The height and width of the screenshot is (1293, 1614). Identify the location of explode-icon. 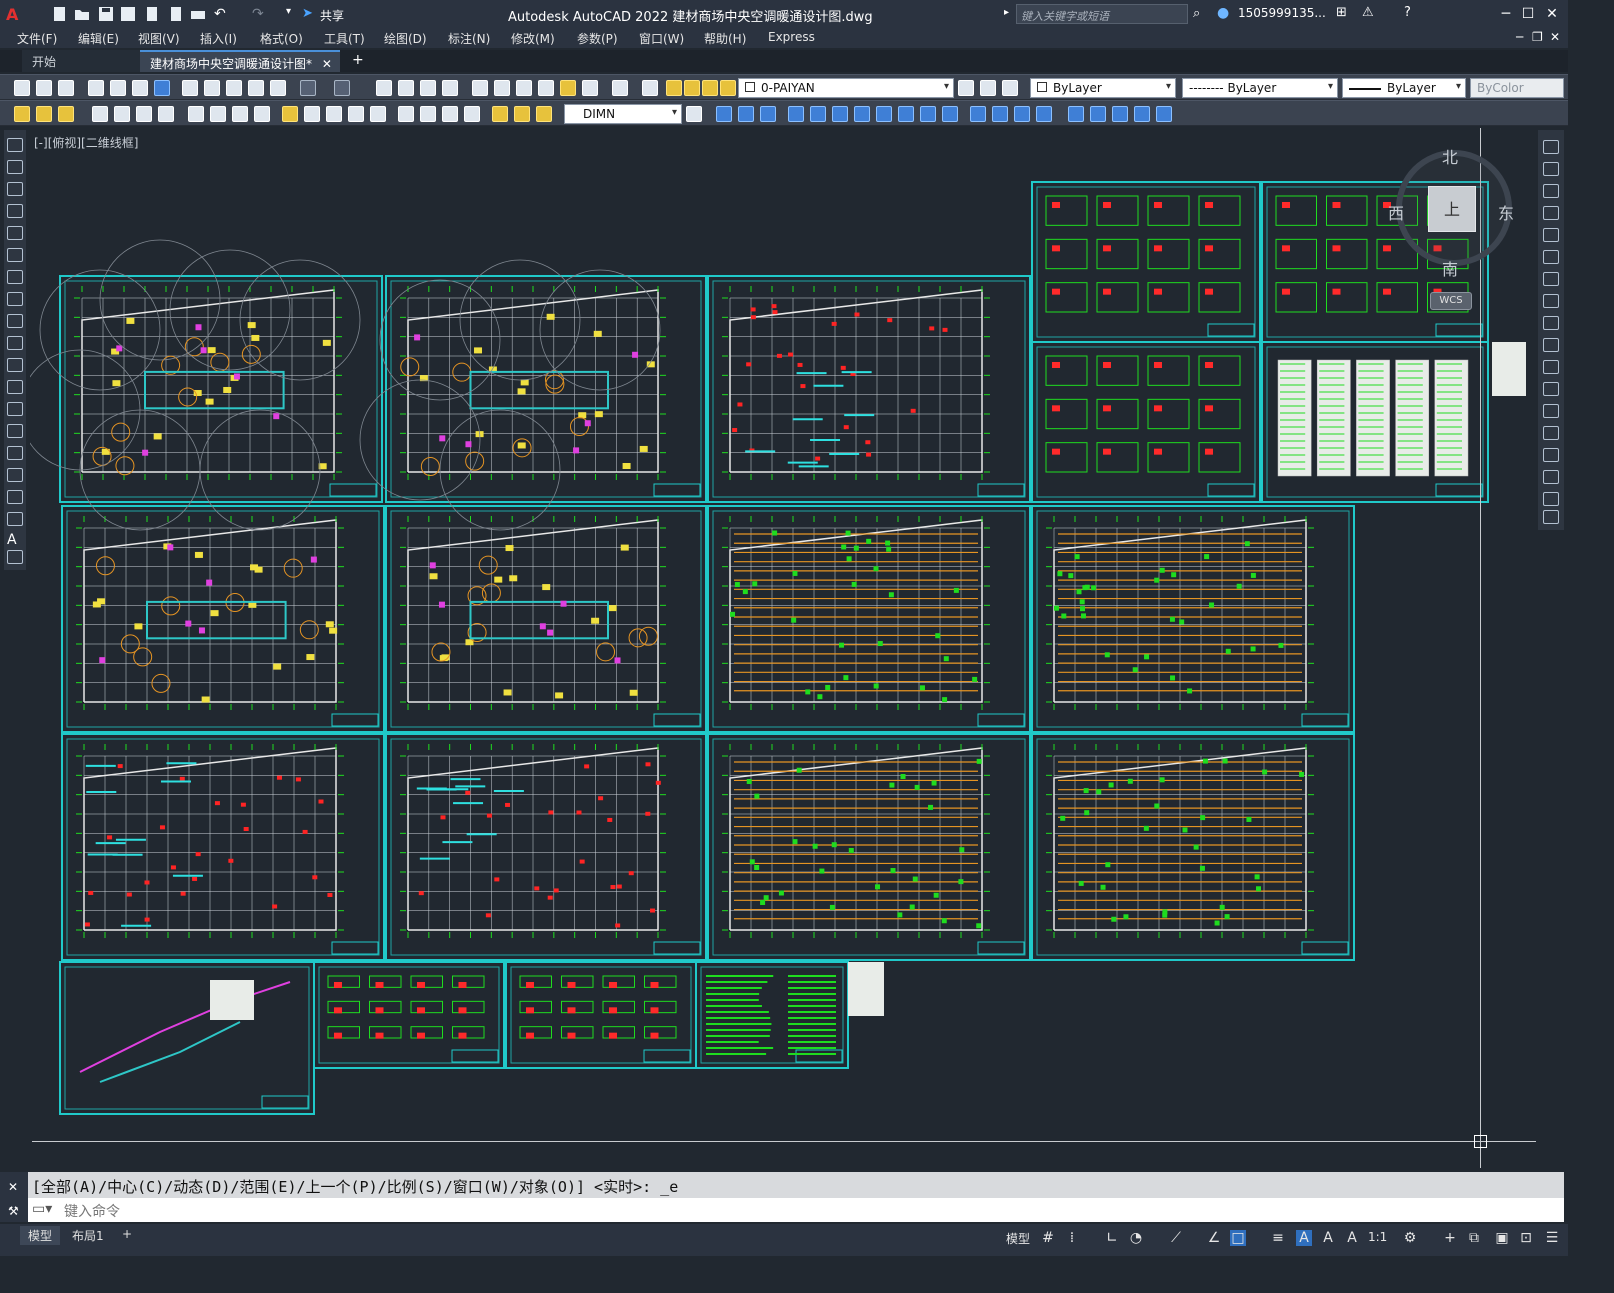
(1076, 114).